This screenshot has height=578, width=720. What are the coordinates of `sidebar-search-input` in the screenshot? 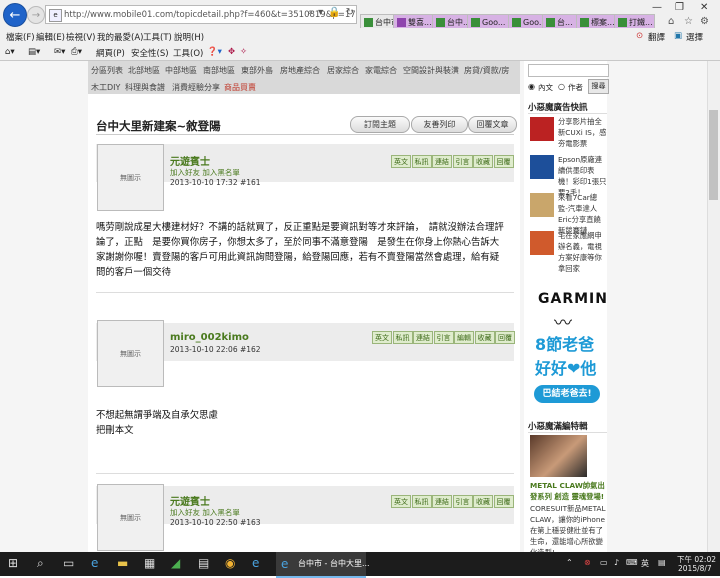 It's located at (568, 70).